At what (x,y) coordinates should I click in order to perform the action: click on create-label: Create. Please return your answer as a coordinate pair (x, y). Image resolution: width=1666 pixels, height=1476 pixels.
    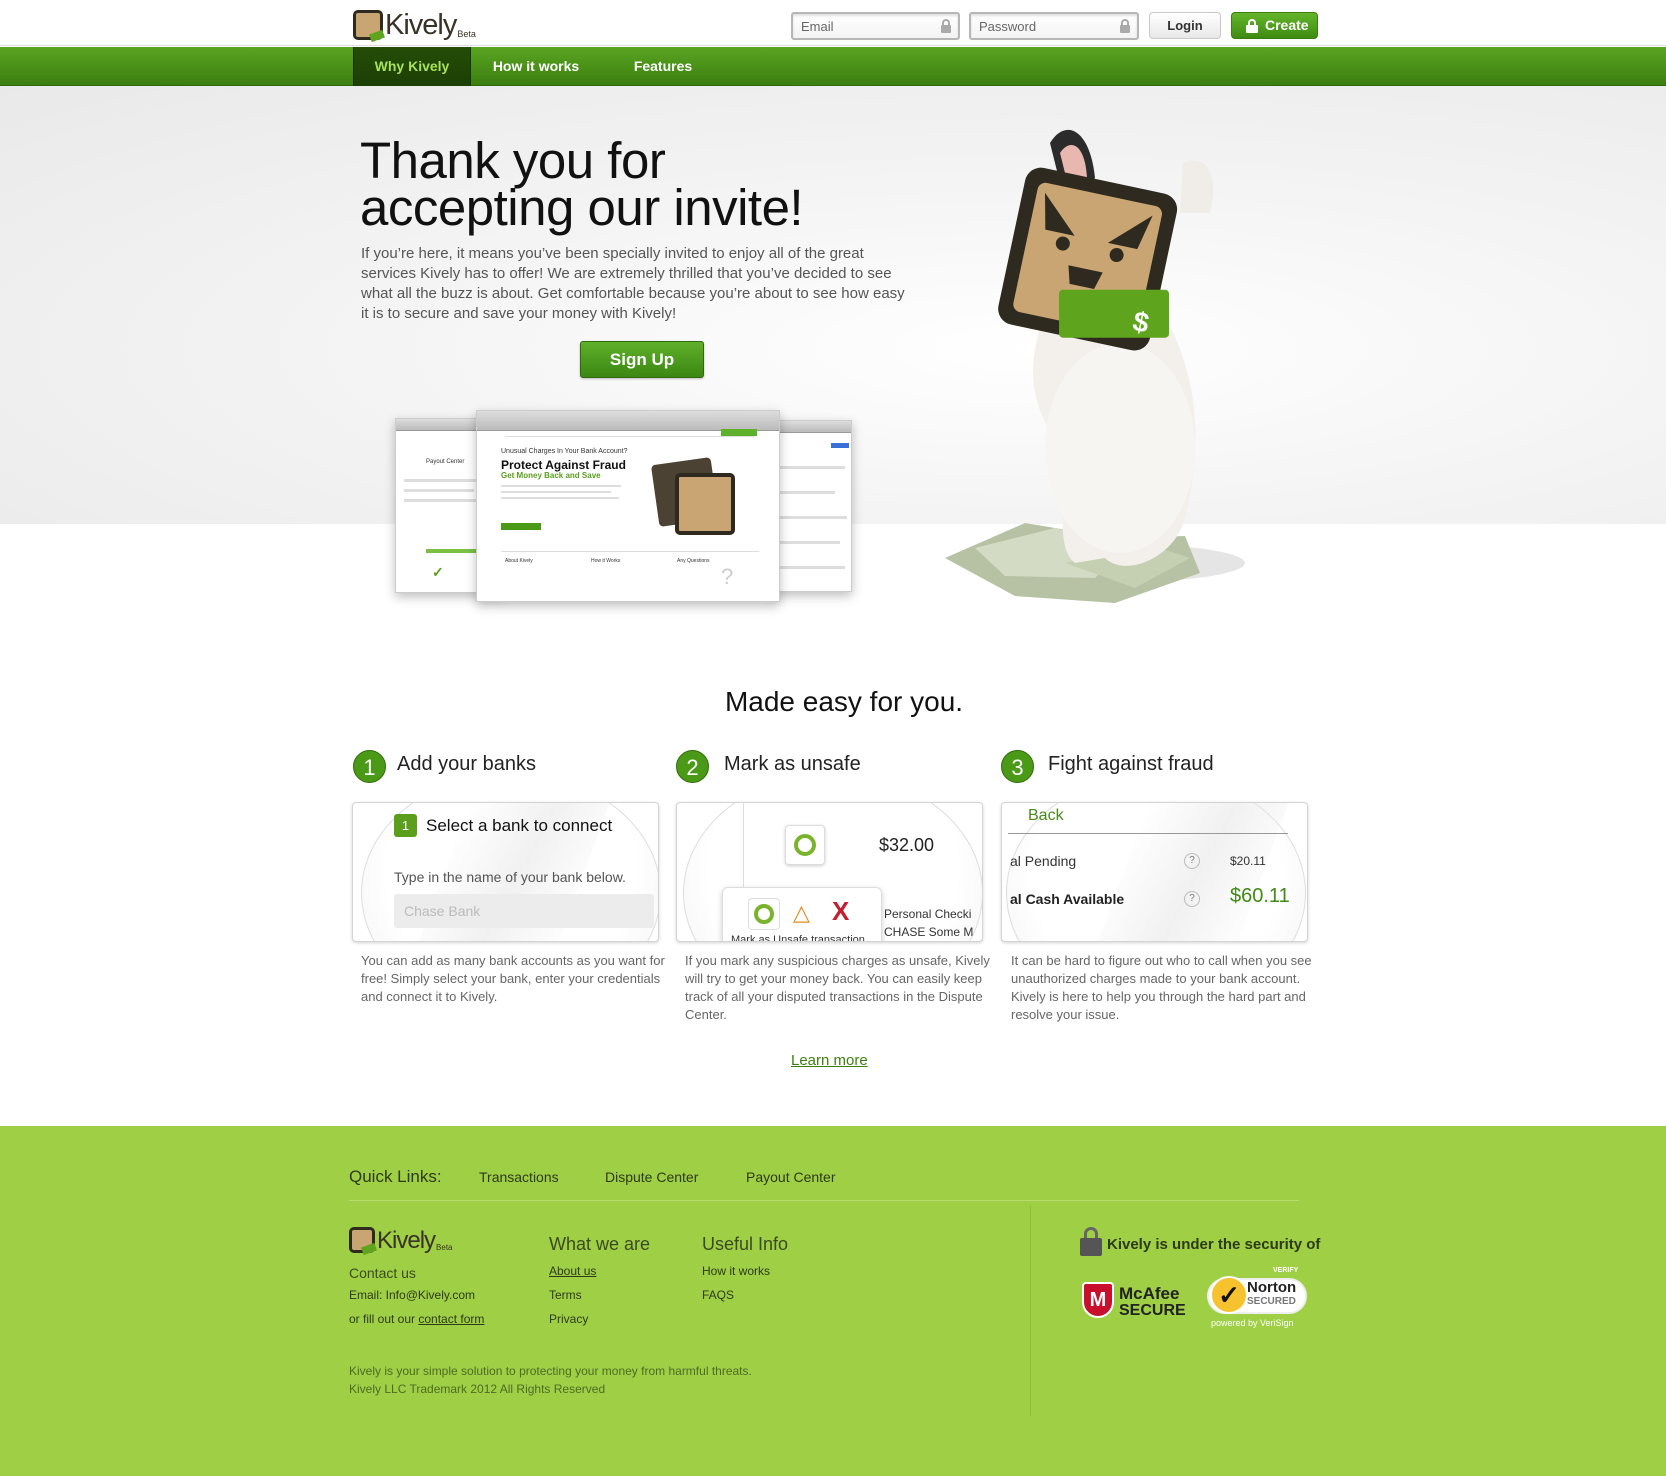
    Looking at the image, I should click on (1287, 25).